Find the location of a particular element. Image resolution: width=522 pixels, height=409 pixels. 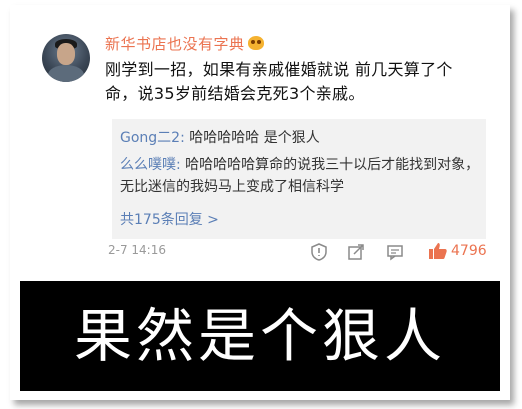

avatar-face is located at coordinates (66, 54).